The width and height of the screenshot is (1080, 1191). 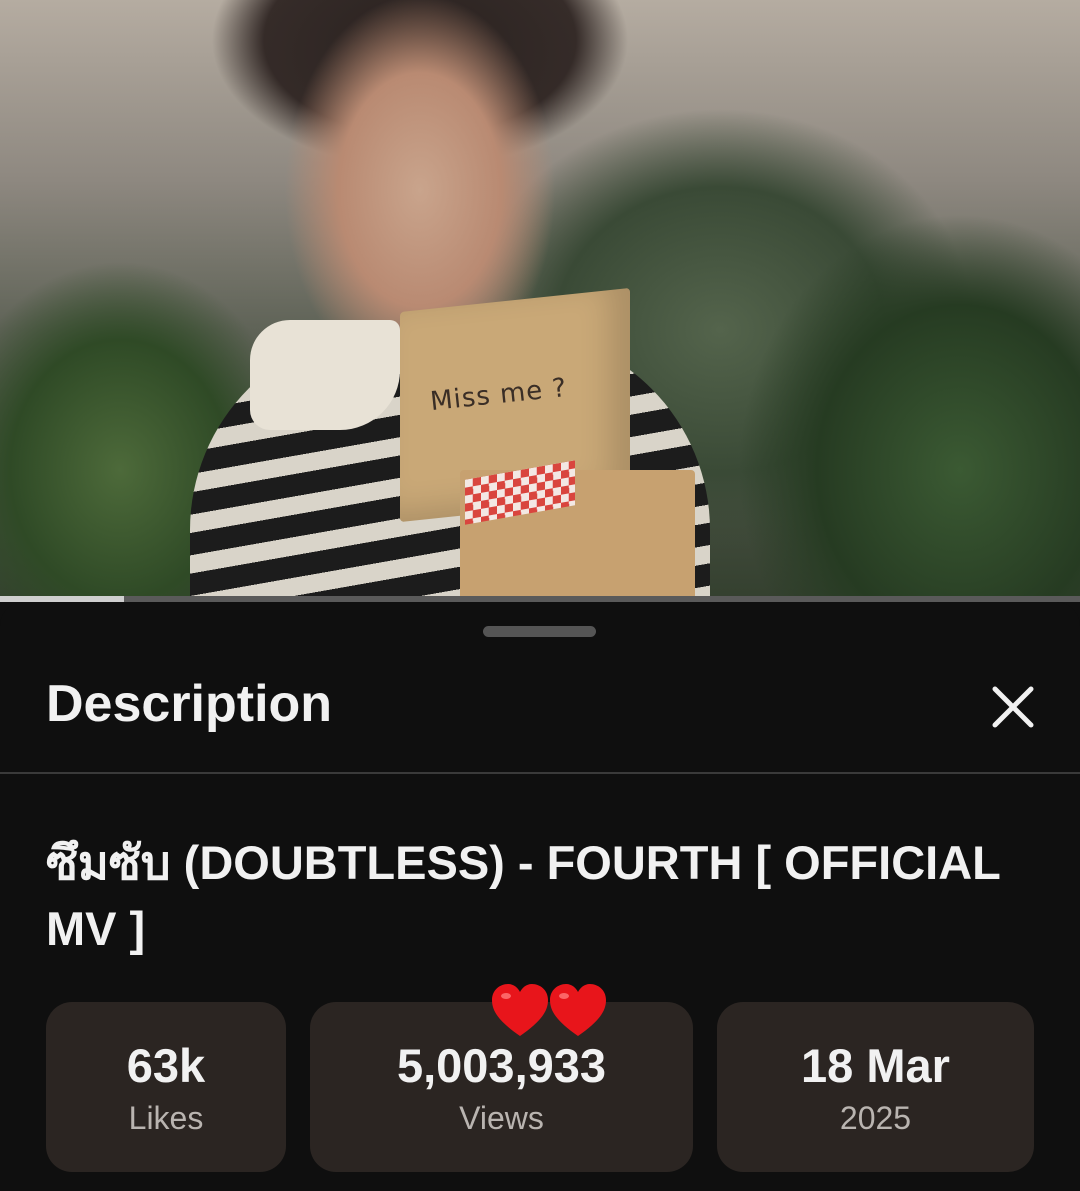 I want to click on close-button, so click(x=1013, y=707).